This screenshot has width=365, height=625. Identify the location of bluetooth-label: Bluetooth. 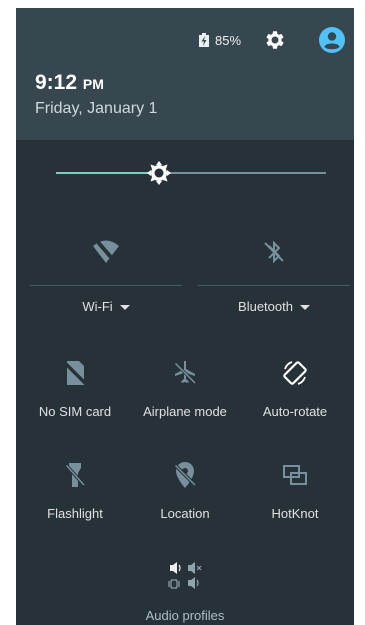
(274, 306).